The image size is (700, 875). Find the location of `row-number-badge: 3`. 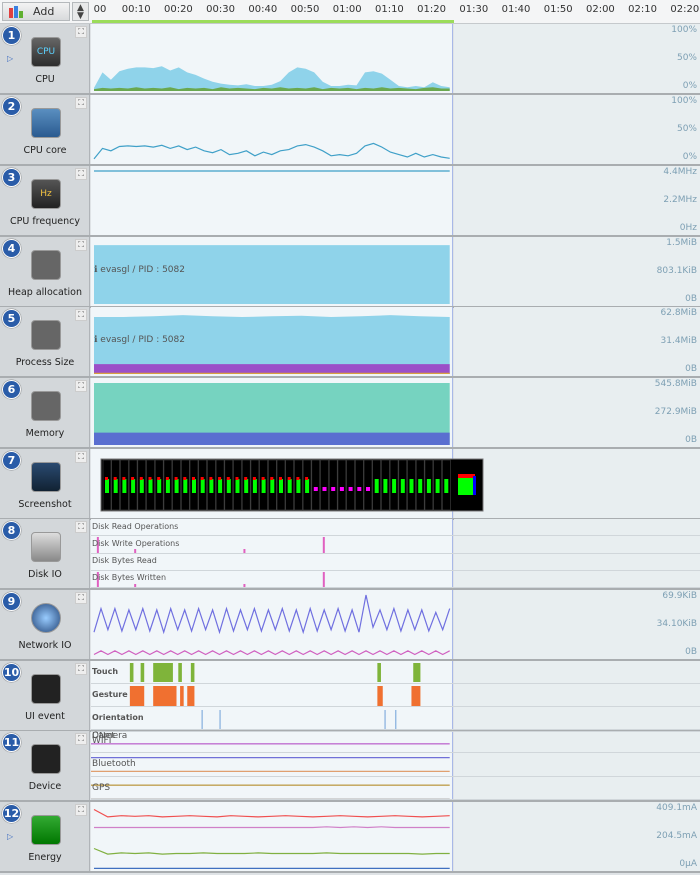

row-number-badge: 3 is located at coordinates (11, 177).